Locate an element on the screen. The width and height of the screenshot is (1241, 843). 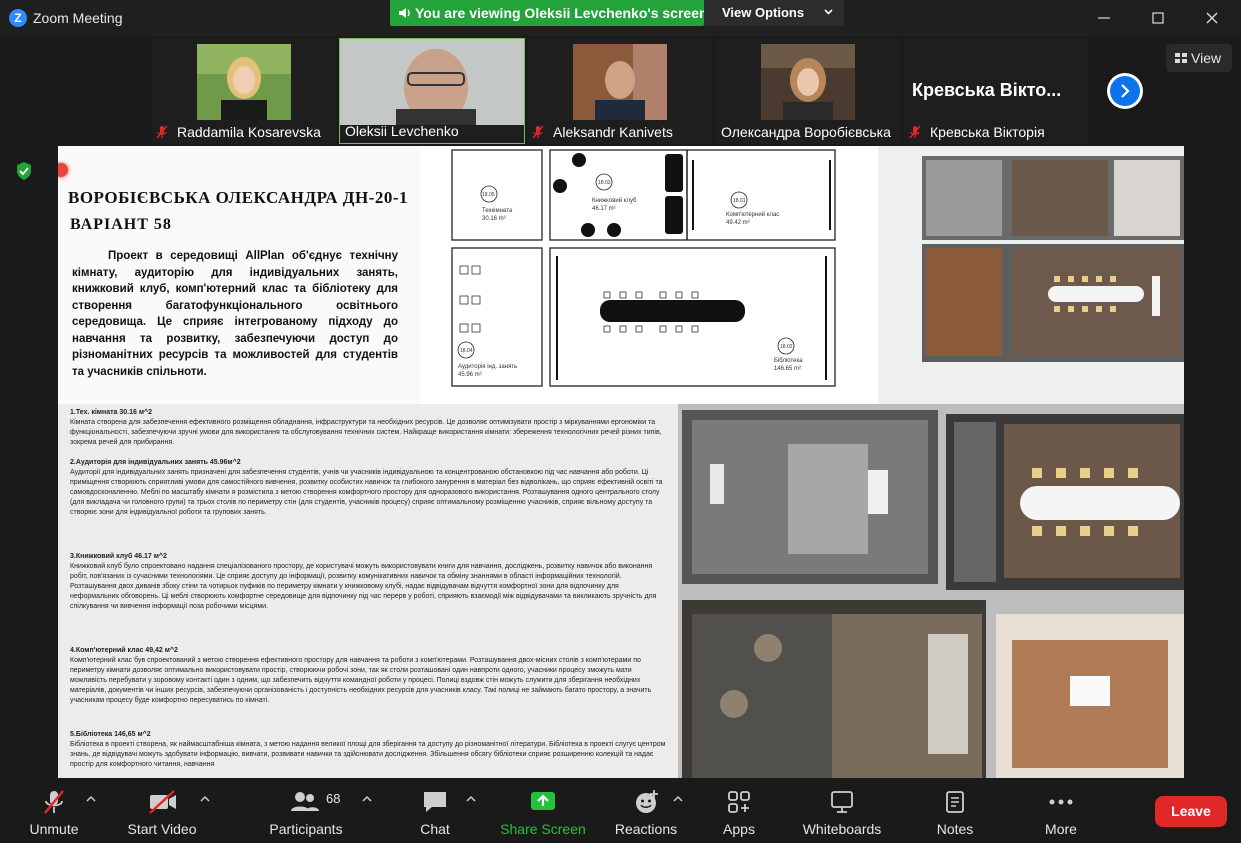
section-heading: 3.Книжковий клуб 46.17 м^2 is located at coordinates (118, 556).